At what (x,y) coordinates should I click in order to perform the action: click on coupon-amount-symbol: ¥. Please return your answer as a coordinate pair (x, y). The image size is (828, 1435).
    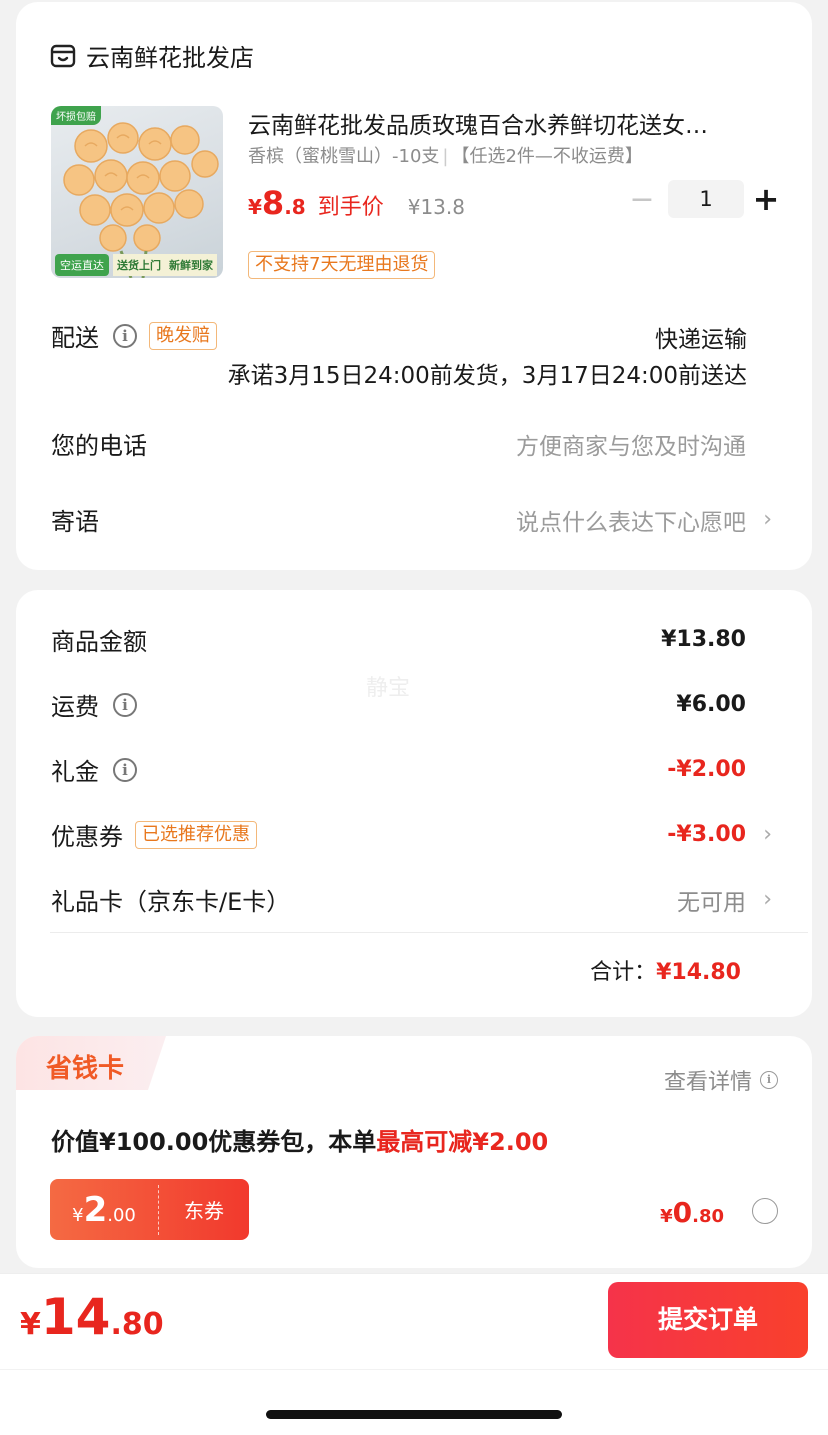
    Looking at the image, I should click on (78, 1215).